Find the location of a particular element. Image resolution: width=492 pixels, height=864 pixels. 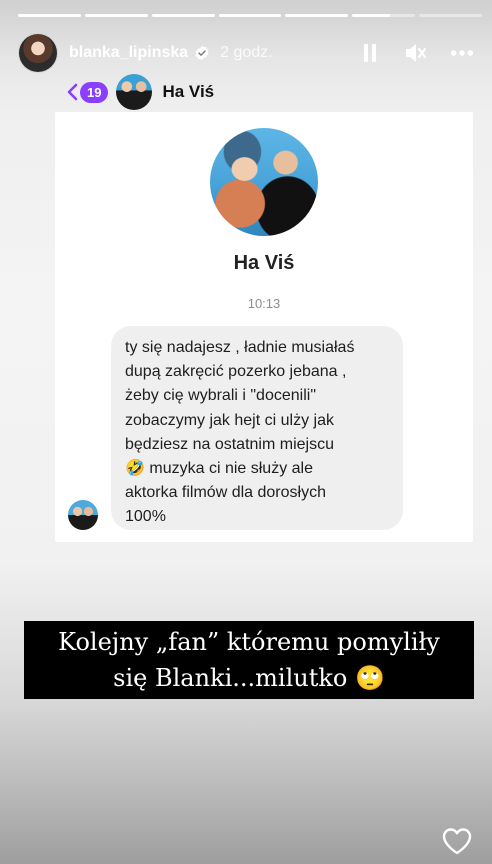

pause-button is located at coordinates (370, 53).